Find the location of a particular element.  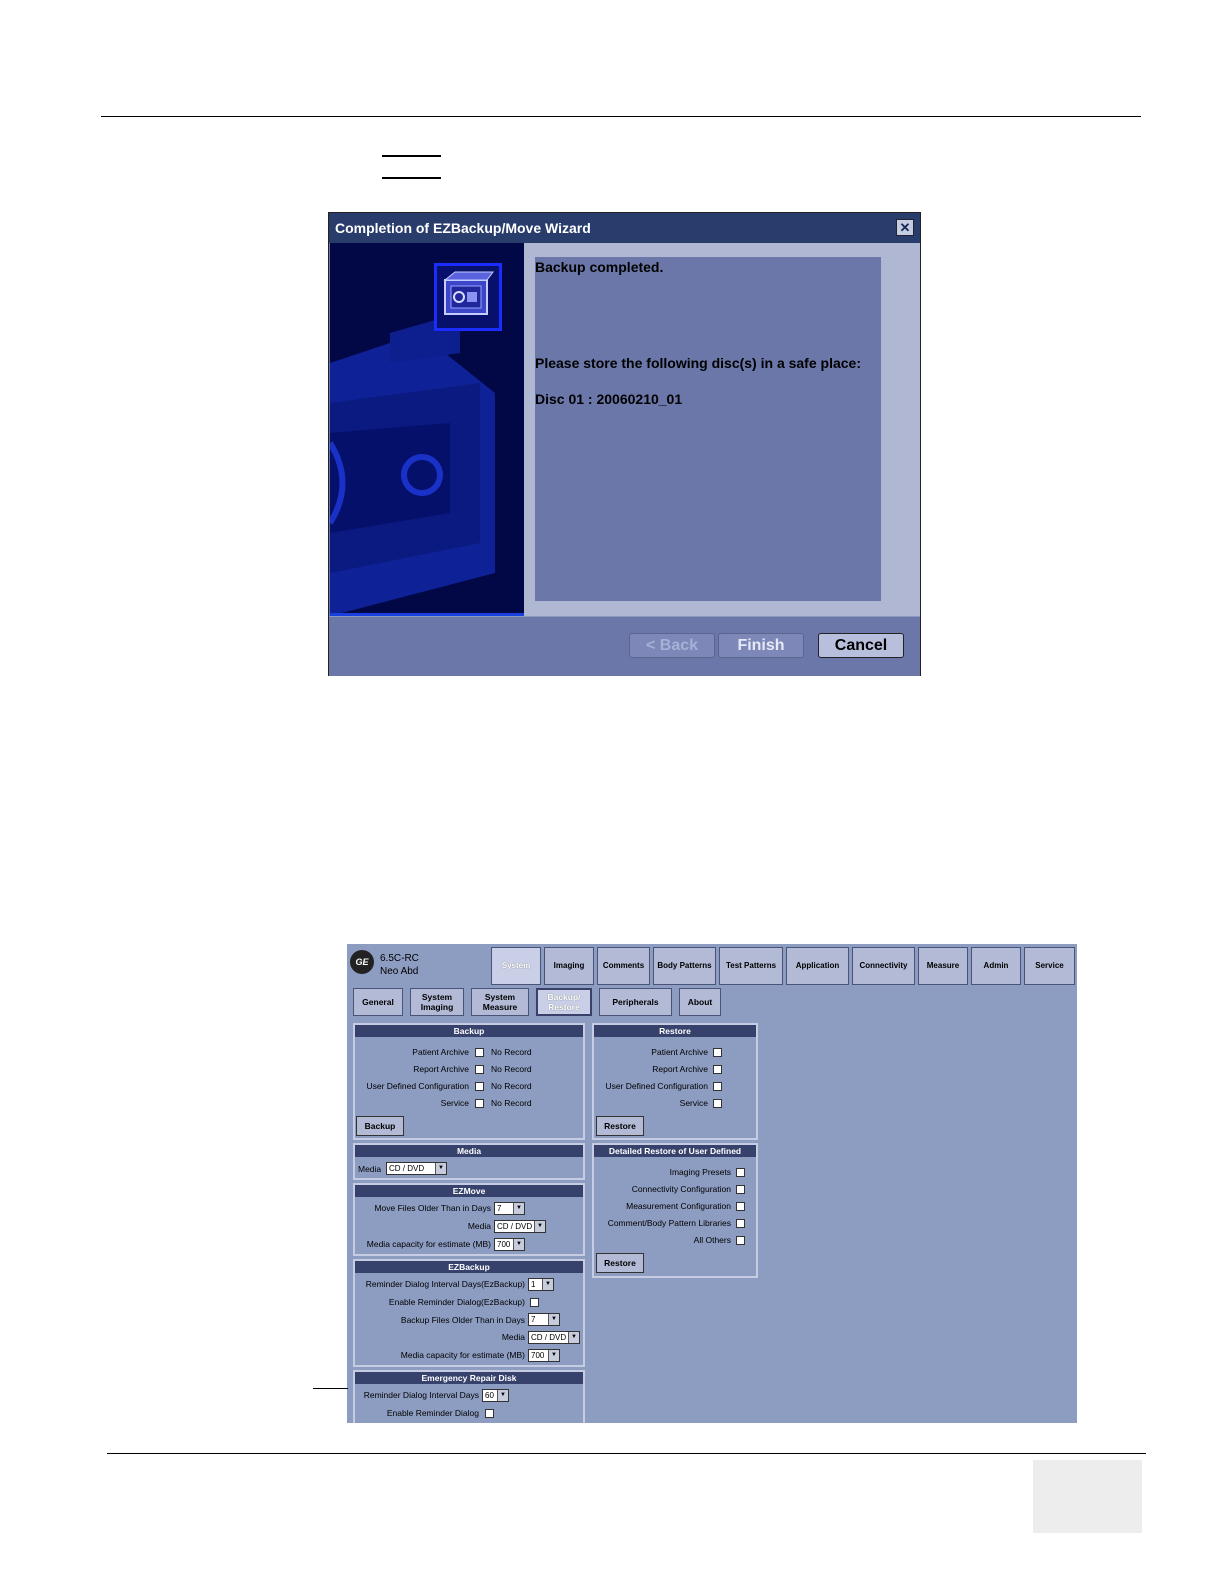

backup-service-status: No Record is located at coordinates (511, 1103).